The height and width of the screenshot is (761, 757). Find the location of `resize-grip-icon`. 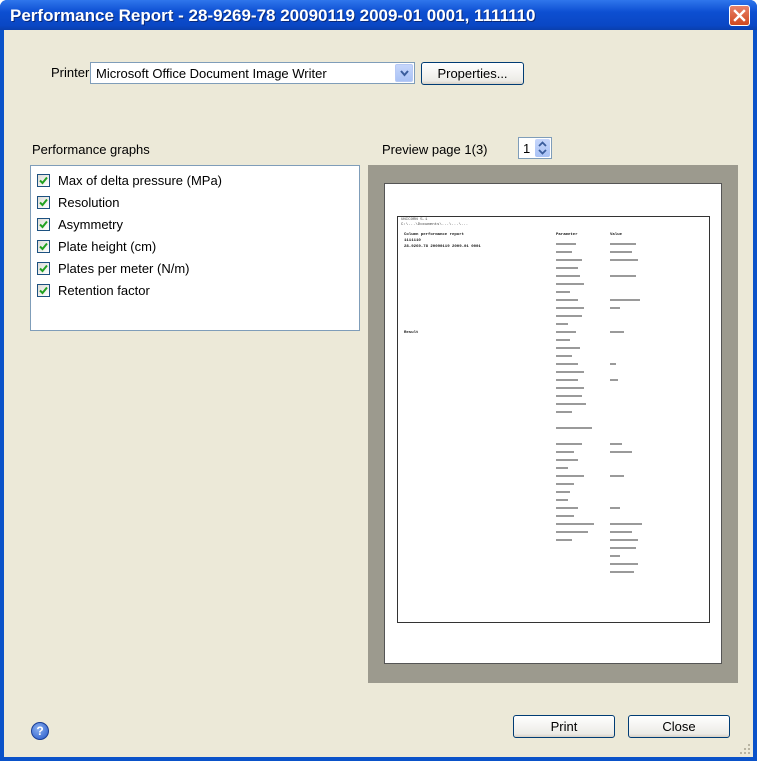

resize-grip-icon is located at coordinates (745, 749).